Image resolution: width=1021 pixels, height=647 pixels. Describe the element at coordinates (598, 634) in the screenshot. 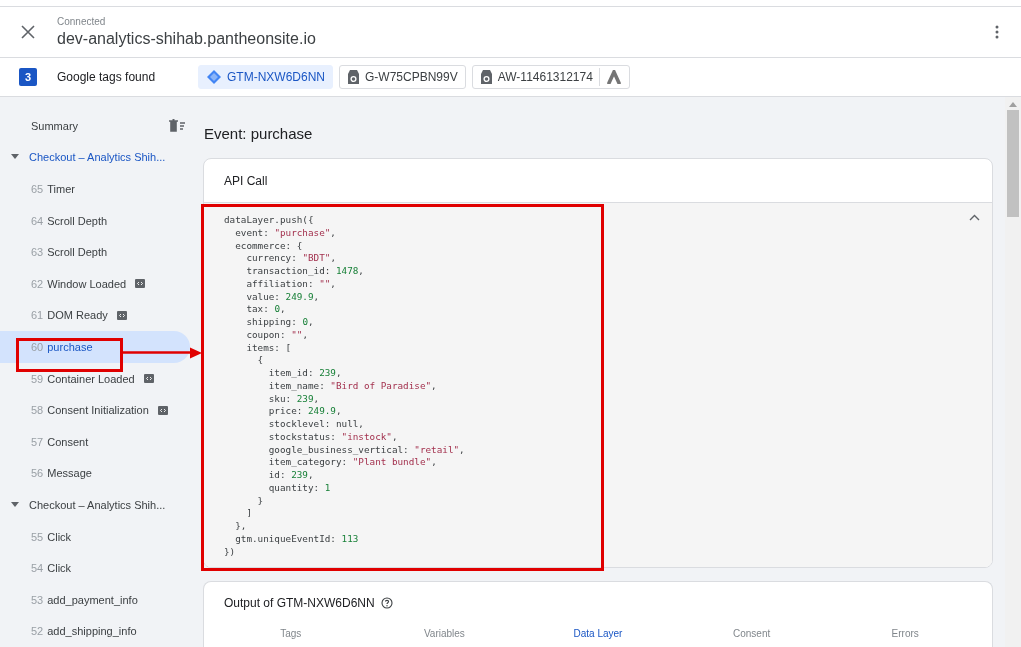

I see `output-tab: Data Layer` at that location.